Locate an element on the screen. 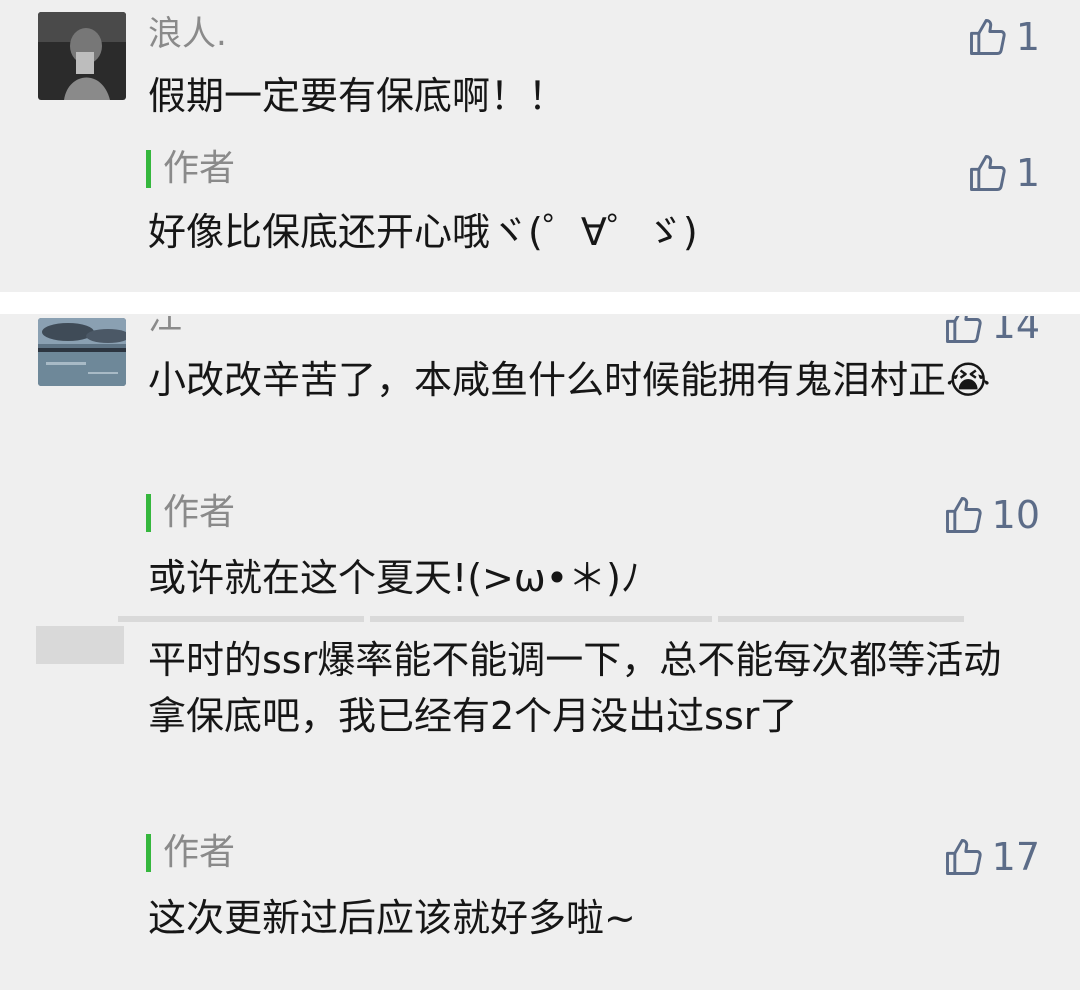 This screenshot has height=990, width=1080. divider is located at coordinates (540, 303).